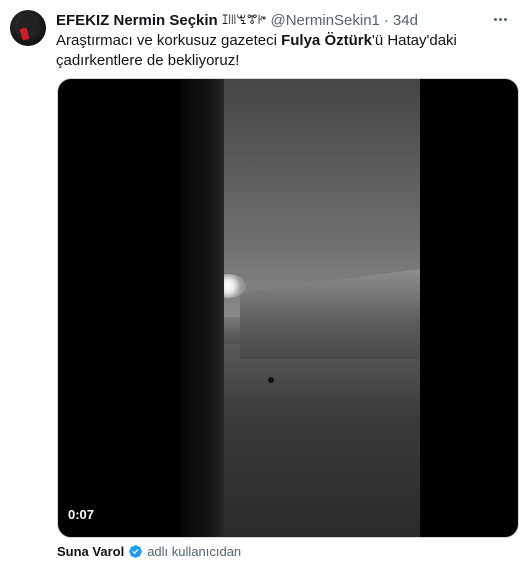  Describe the element at coordinates (202, 308) in the screenshot. I see `video-wall` at that location.